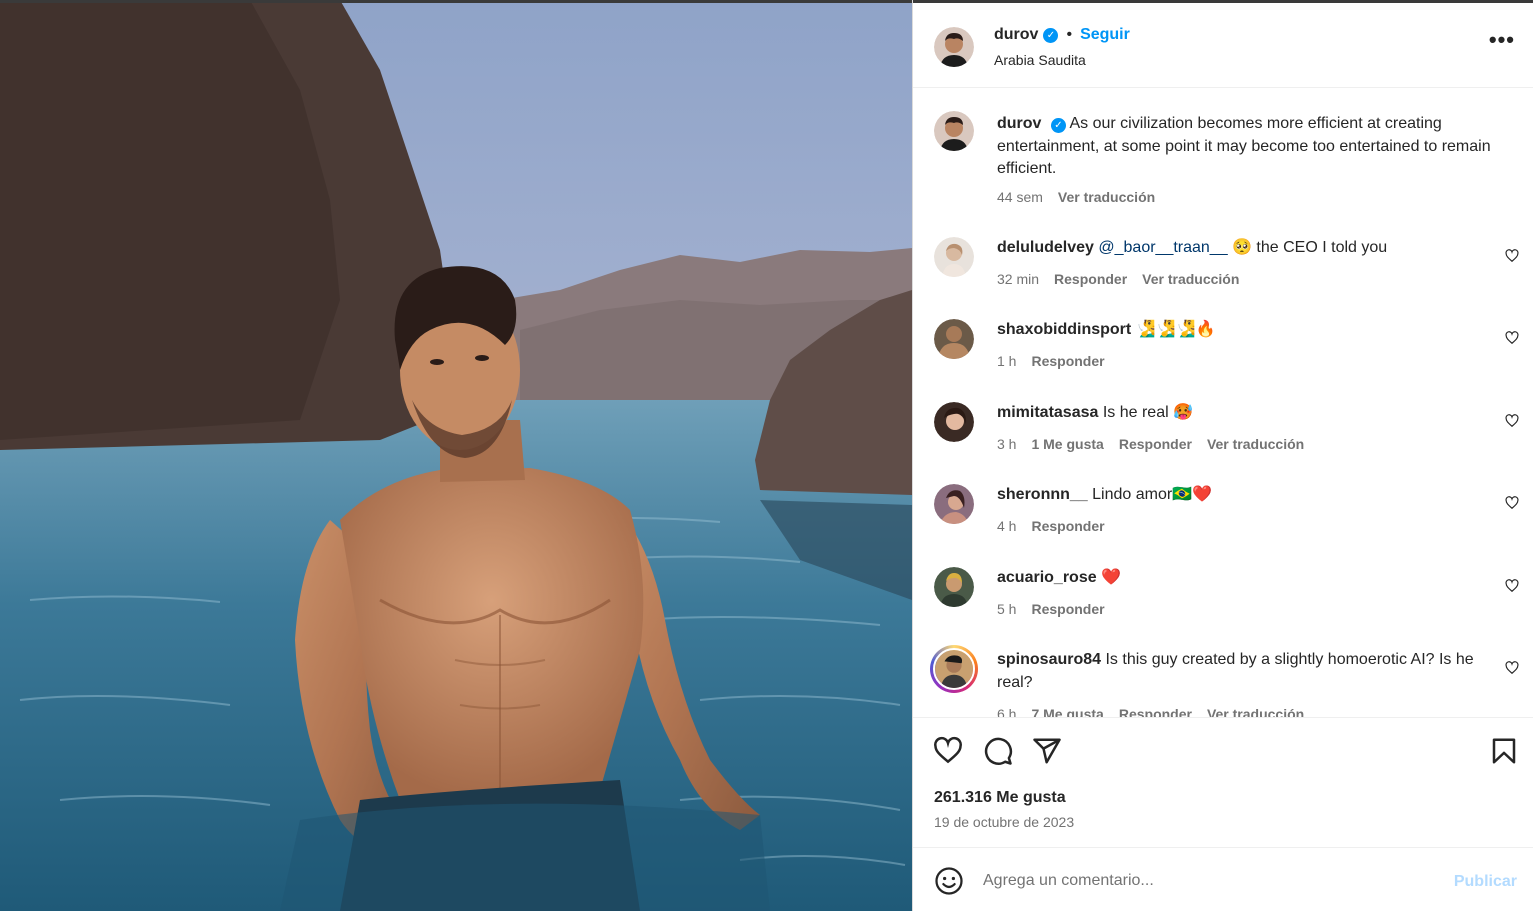 This screenshot has width=1533, height=911. Describe the element at coordinates (1047, 751) in the screenshot. I see `share-icon` at that location.